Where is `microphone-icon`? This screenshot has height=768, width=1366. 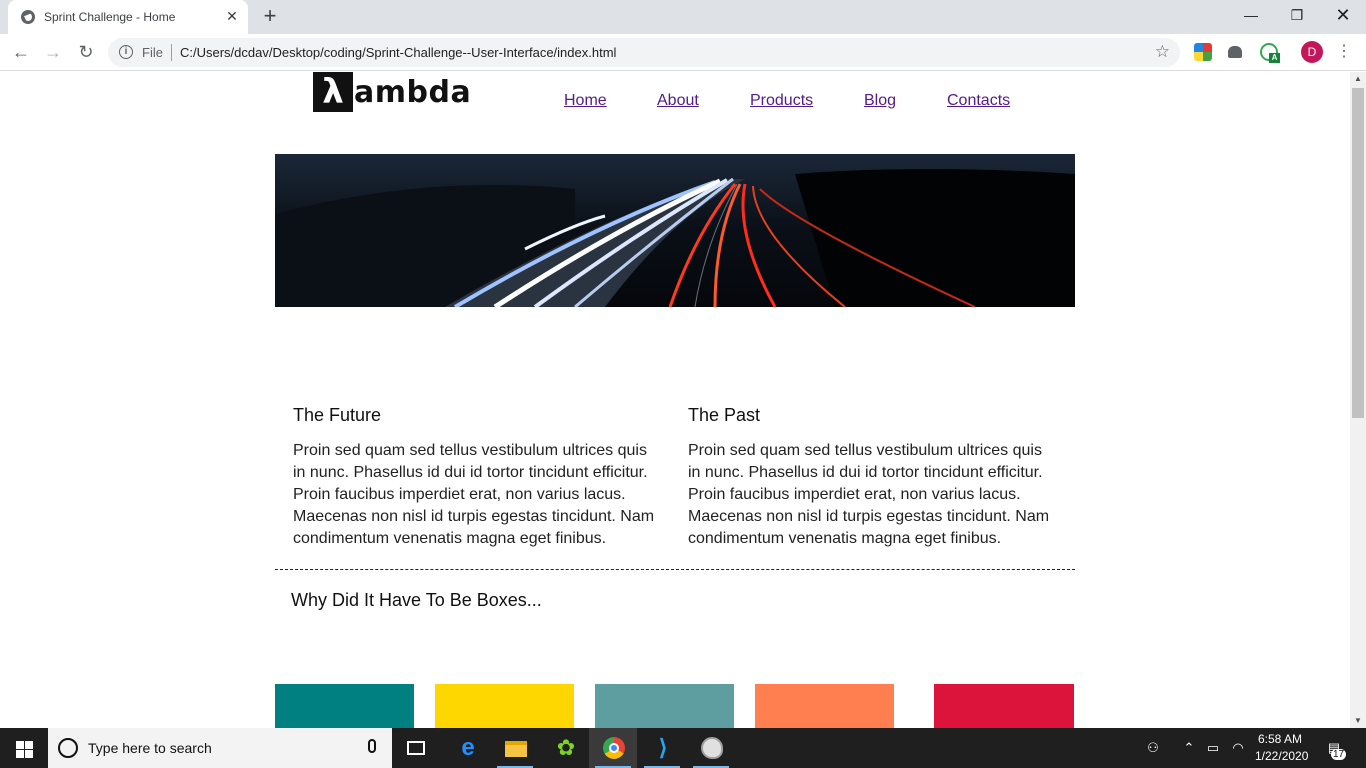 microphone-icon is located at coordinates (372, 746).